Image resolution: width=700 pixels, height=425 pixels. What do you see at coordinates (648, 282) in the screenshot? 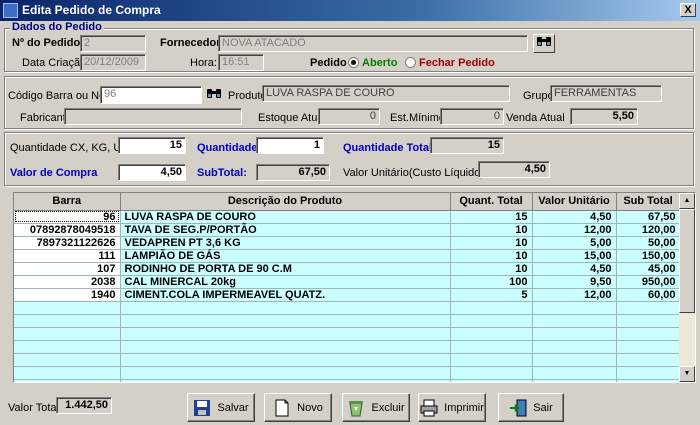
I see `cell-sub-total: 950,00` at bounding box center [648, 282].